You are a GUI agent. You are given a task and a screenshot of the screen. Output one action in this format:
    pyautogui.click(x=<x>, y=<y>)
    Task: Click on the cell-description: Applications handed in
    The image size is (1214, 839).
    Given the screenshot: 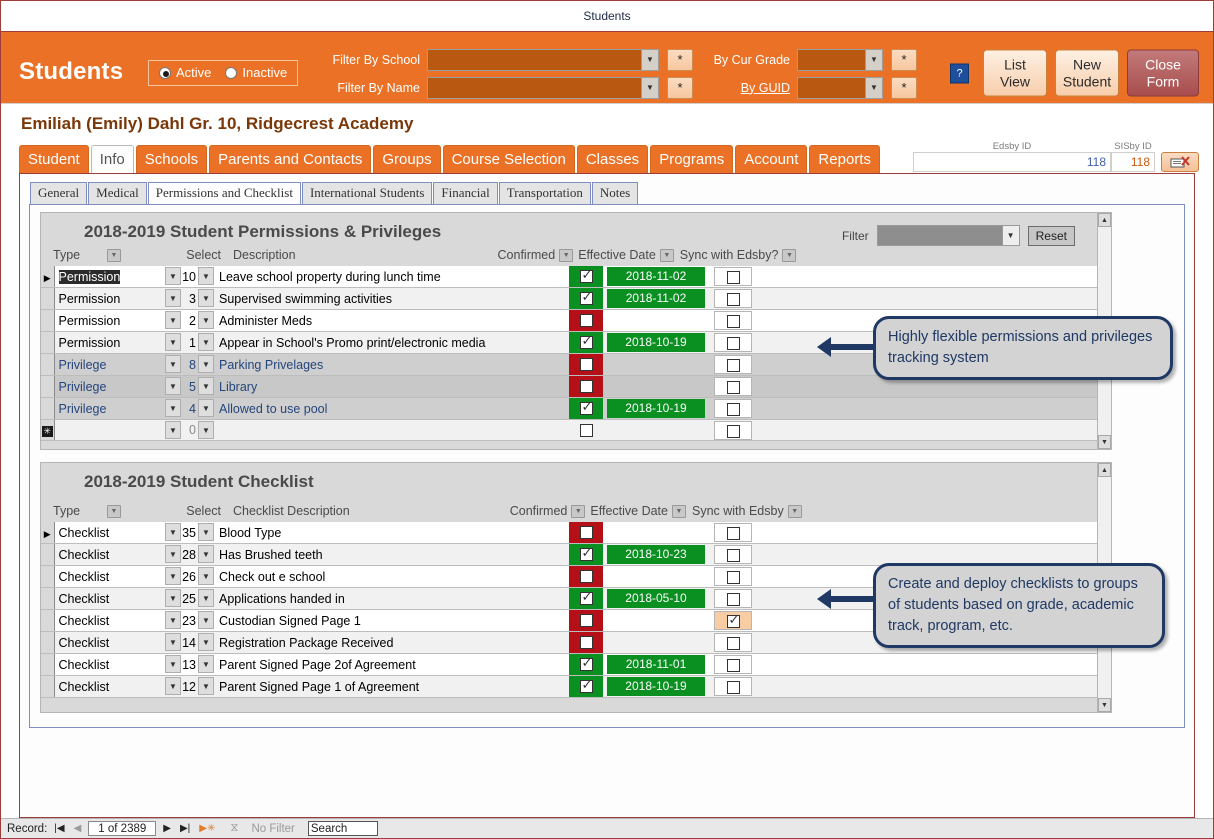 What is the action you would take?
    pyautogui.click(x=392, y=598)
    